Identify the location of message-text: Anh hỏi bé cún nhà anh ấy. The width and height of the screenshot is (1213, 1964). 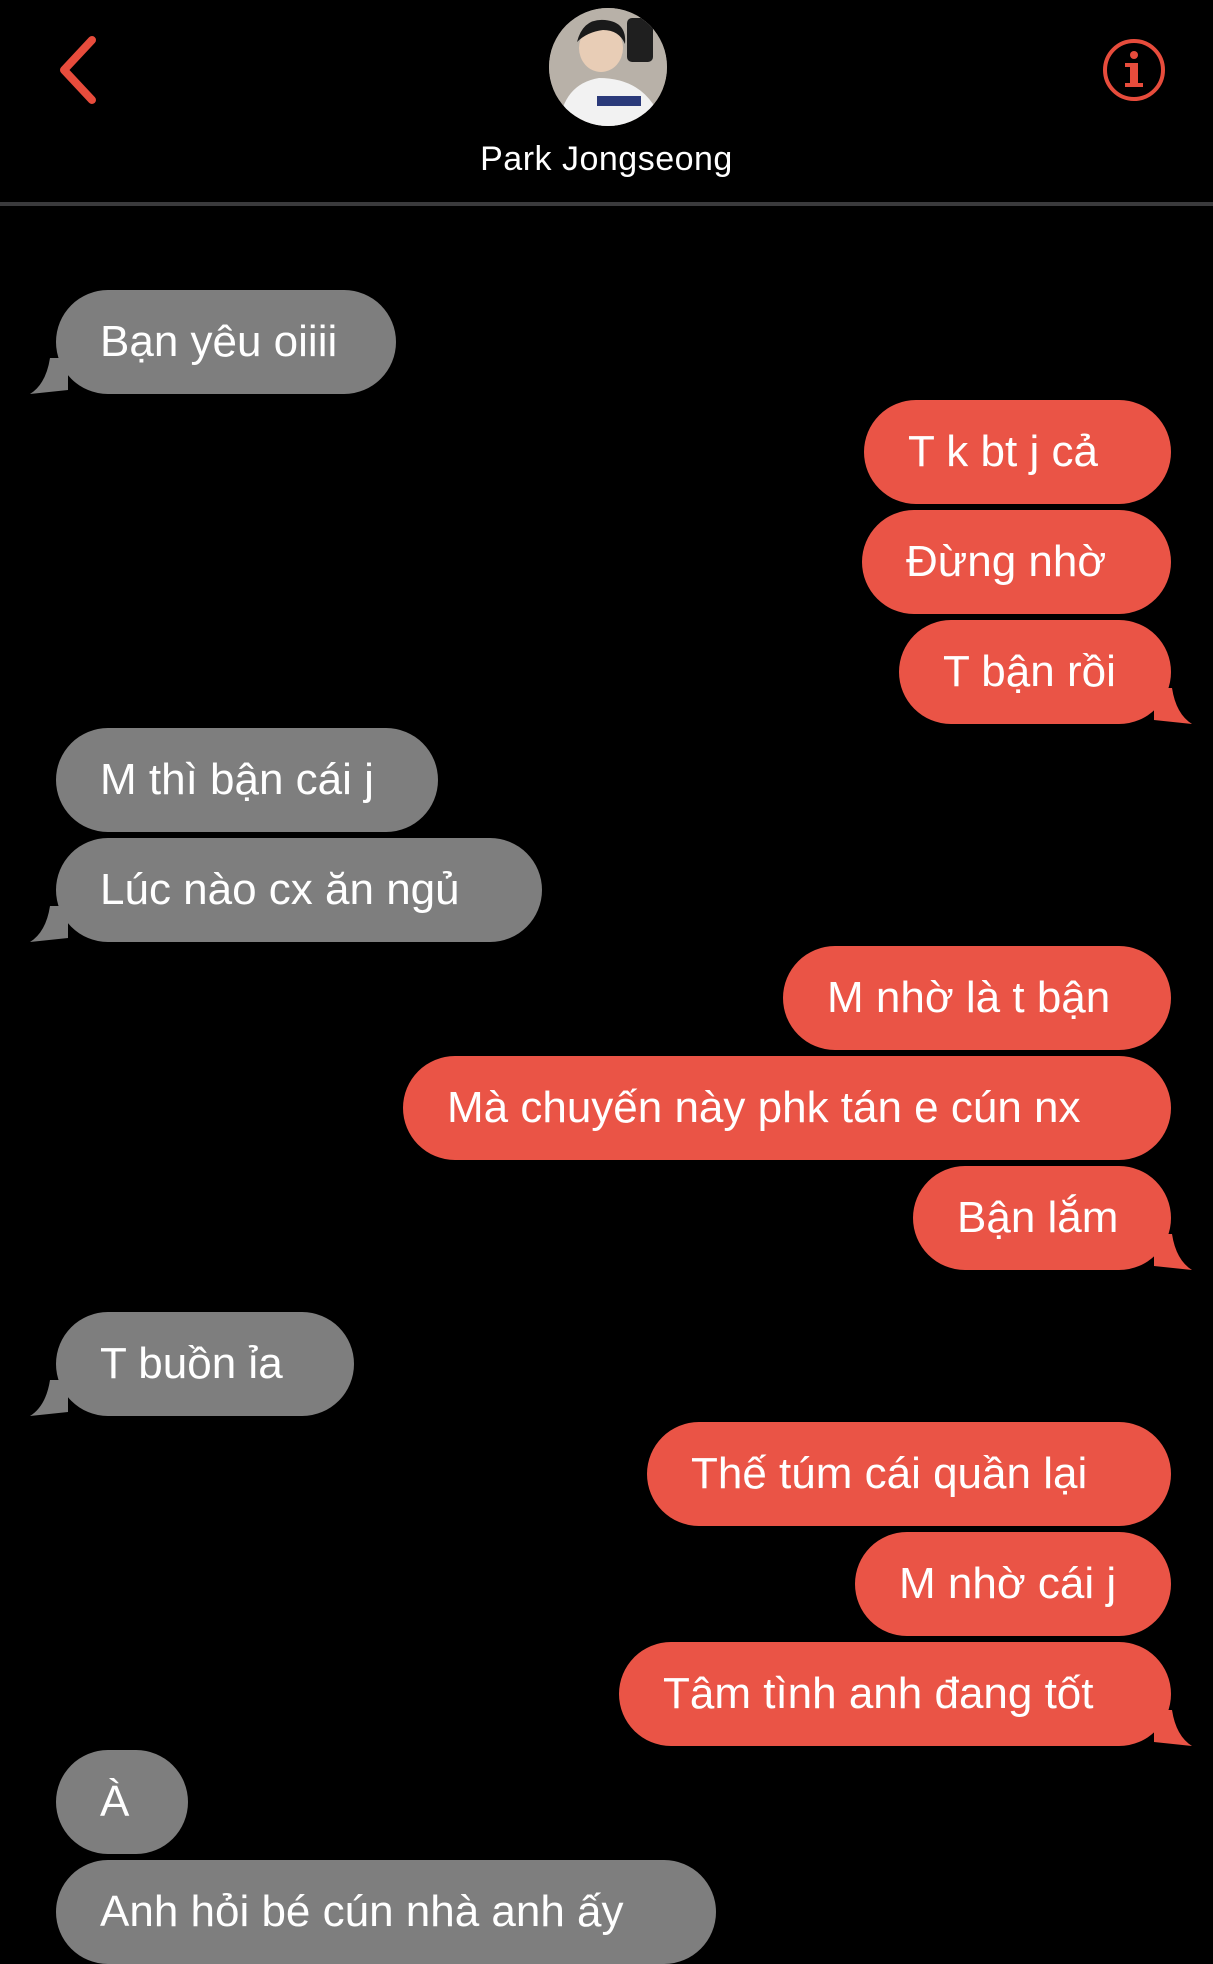
(362, 1911).